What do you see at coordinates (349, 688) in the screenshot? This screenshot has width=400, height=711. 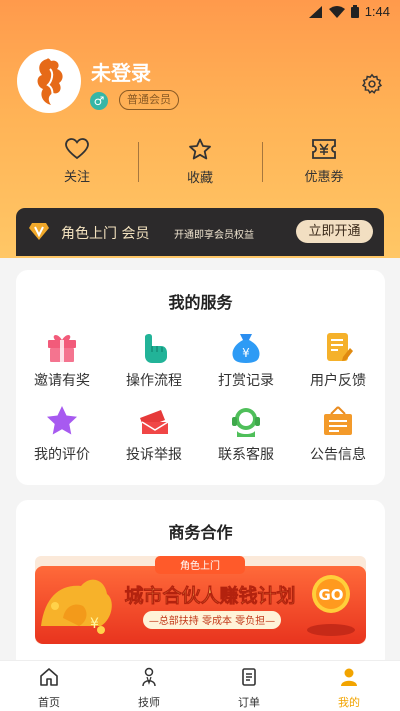 I see `tab-mine: 我的` at bounding box center [349, 688].